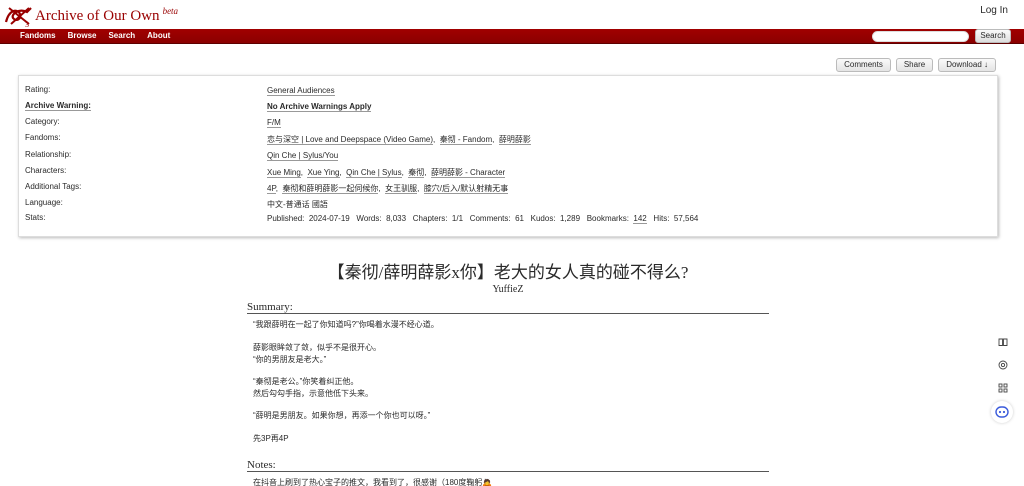 The height and width of the screenshot is (486, 1024). I want to click on summary-heading: Summary:, so click(508, 307).